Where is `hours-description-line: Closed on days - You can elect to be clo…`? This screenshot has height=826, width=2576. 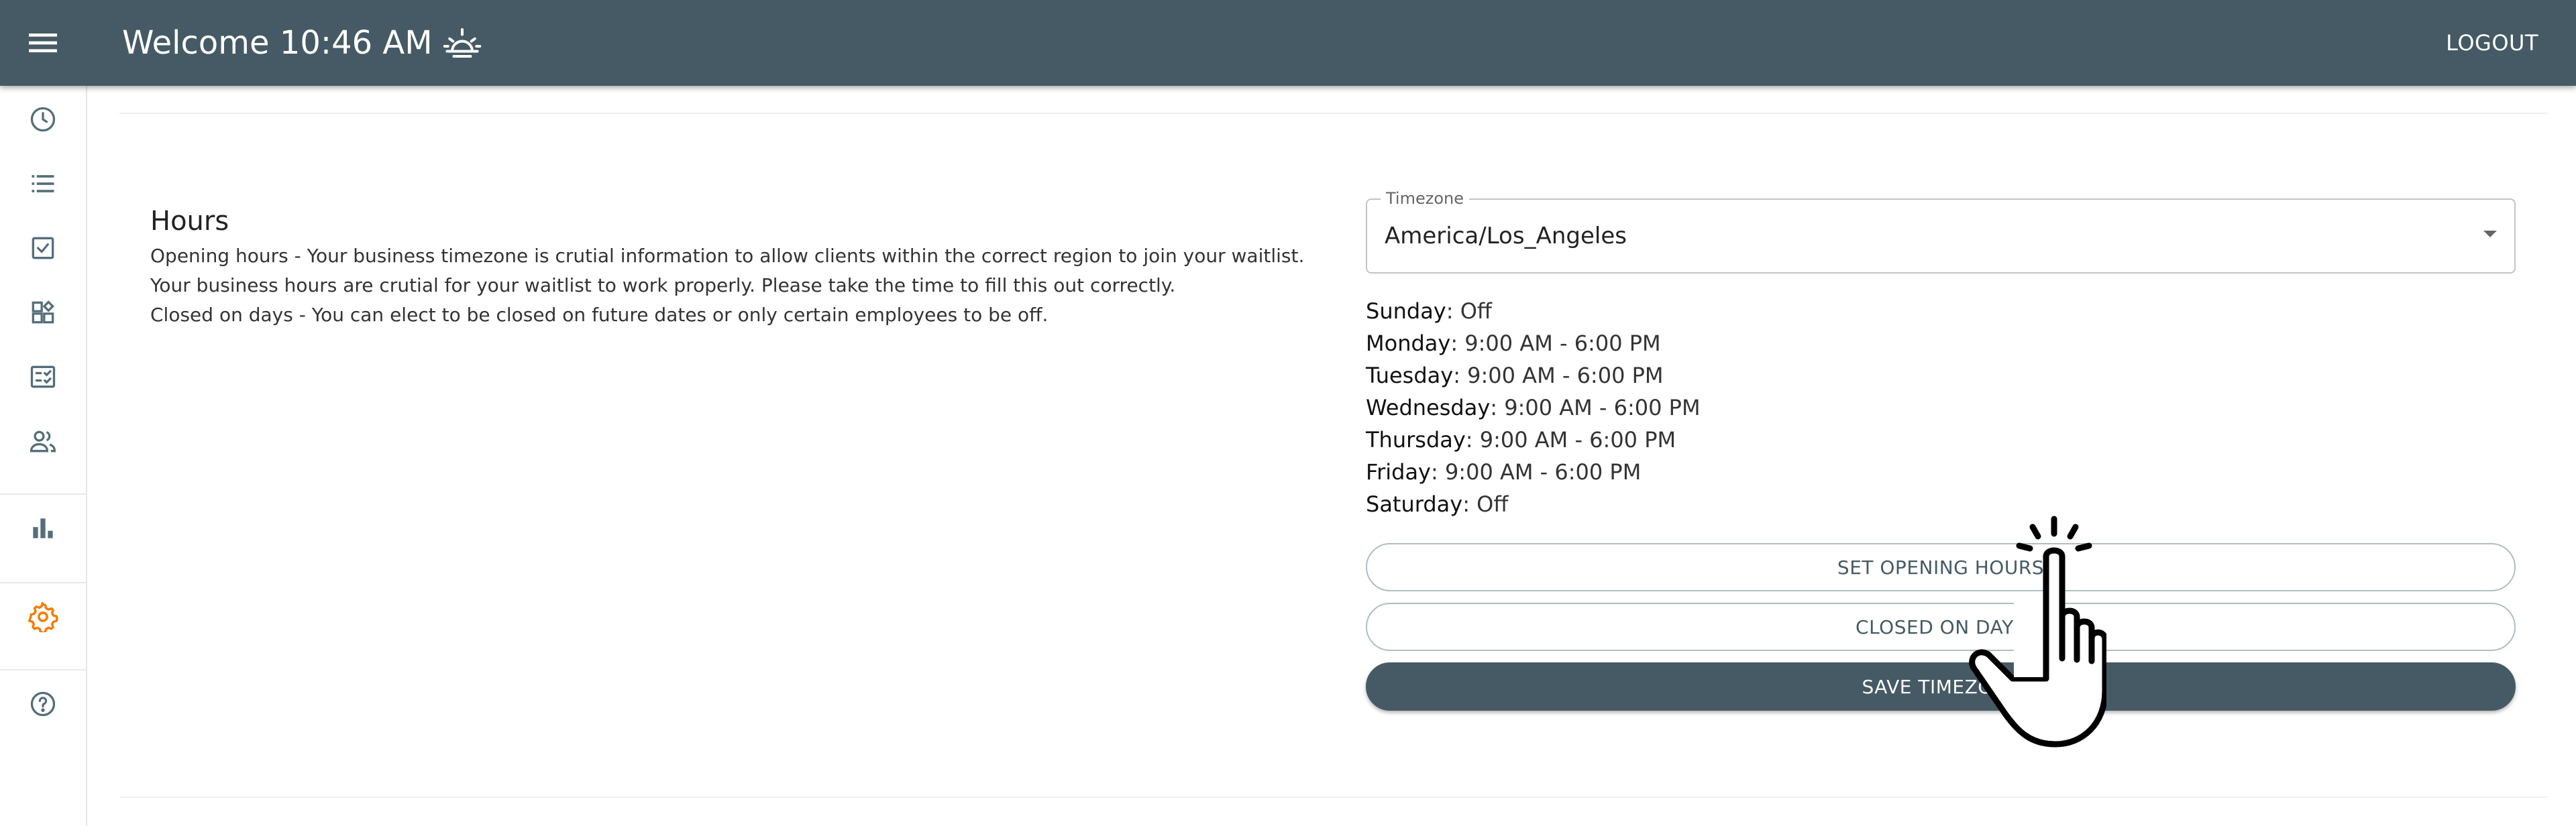 hours-description-line: Closed on days - You can elect to be clo… is located at coordinates (599, 315).